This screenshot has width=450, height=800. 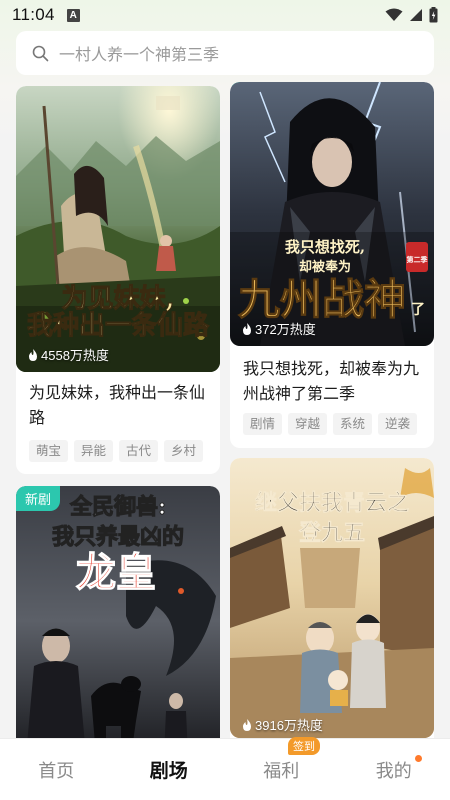 I want to click on nav-theater-label: 剧场, so click(x=168, y=771).